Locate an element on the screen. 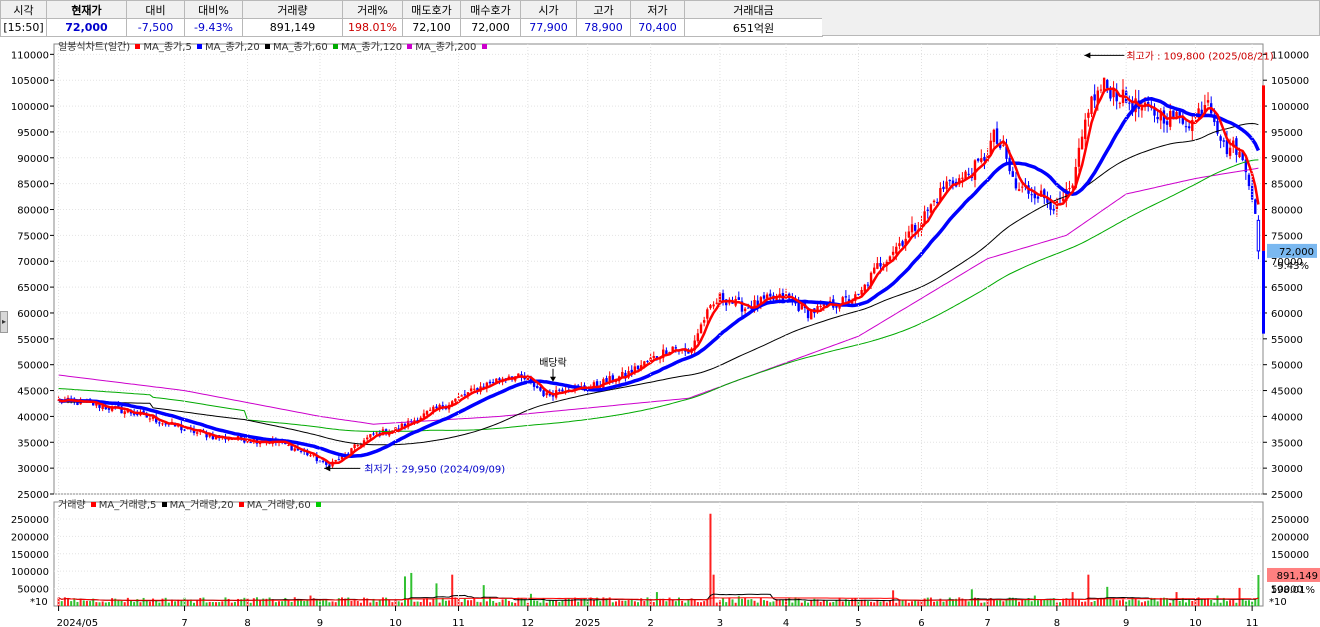 The height and width of the screenshot is (627, 1320). volume-tick-label-left: 50000 is located at coordinates (33, 590).